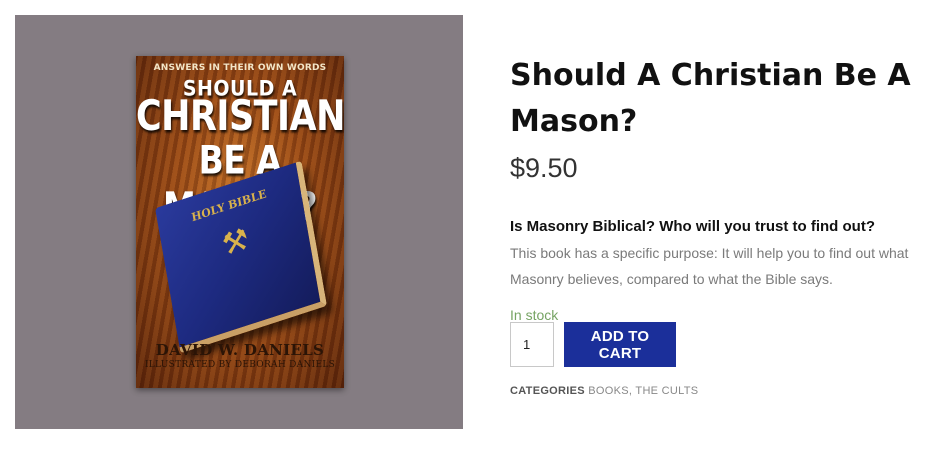  What do you see at coordinates (240, 365) in the screenshot?
I see `cover-illustrator: ILLUSTRATED BY DEBORAH DANIELS` at bounding box center [240, 365].